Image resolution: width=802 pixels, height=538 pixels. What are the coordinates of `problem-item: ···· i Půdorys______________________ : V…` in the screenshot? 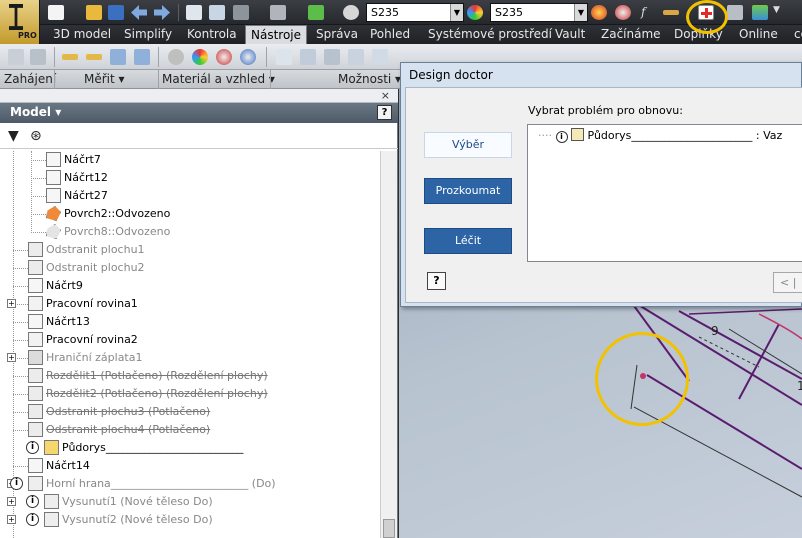 It's located at (660, 135).